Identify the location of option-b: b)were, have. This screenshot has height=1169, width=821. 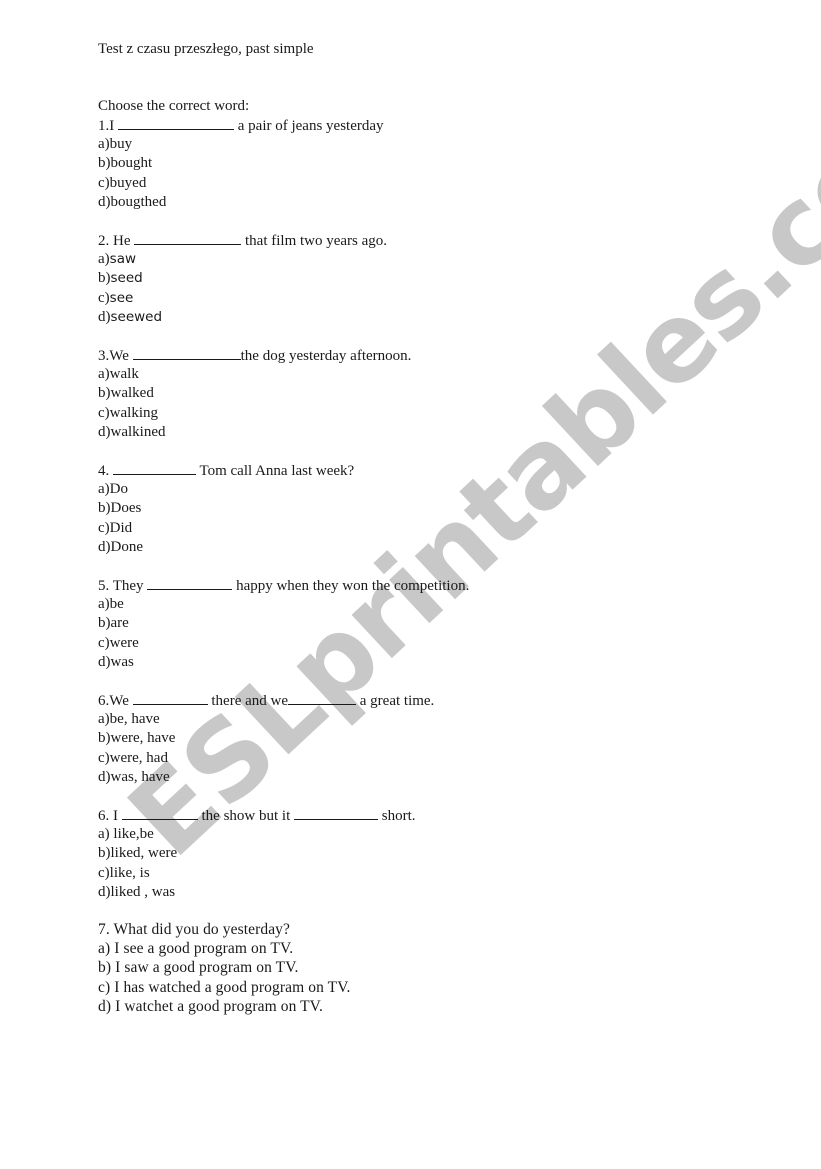
(136, 738).